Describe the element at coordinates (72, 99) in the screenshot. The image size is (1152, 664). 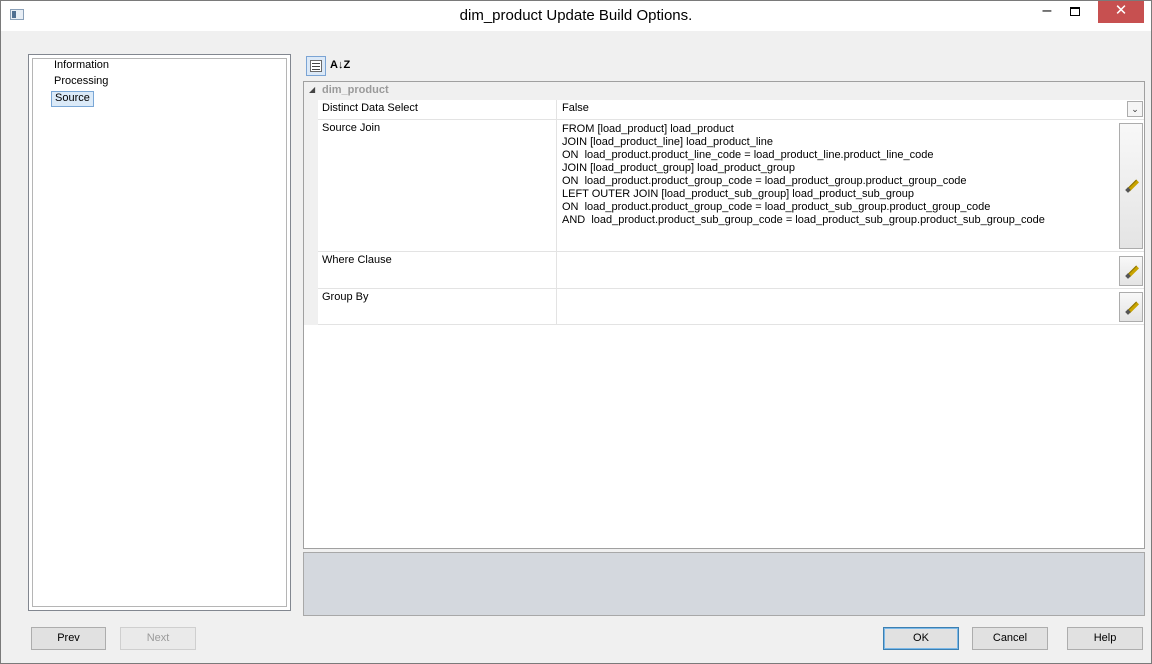
I see `nav-item-source: Source` at that location.